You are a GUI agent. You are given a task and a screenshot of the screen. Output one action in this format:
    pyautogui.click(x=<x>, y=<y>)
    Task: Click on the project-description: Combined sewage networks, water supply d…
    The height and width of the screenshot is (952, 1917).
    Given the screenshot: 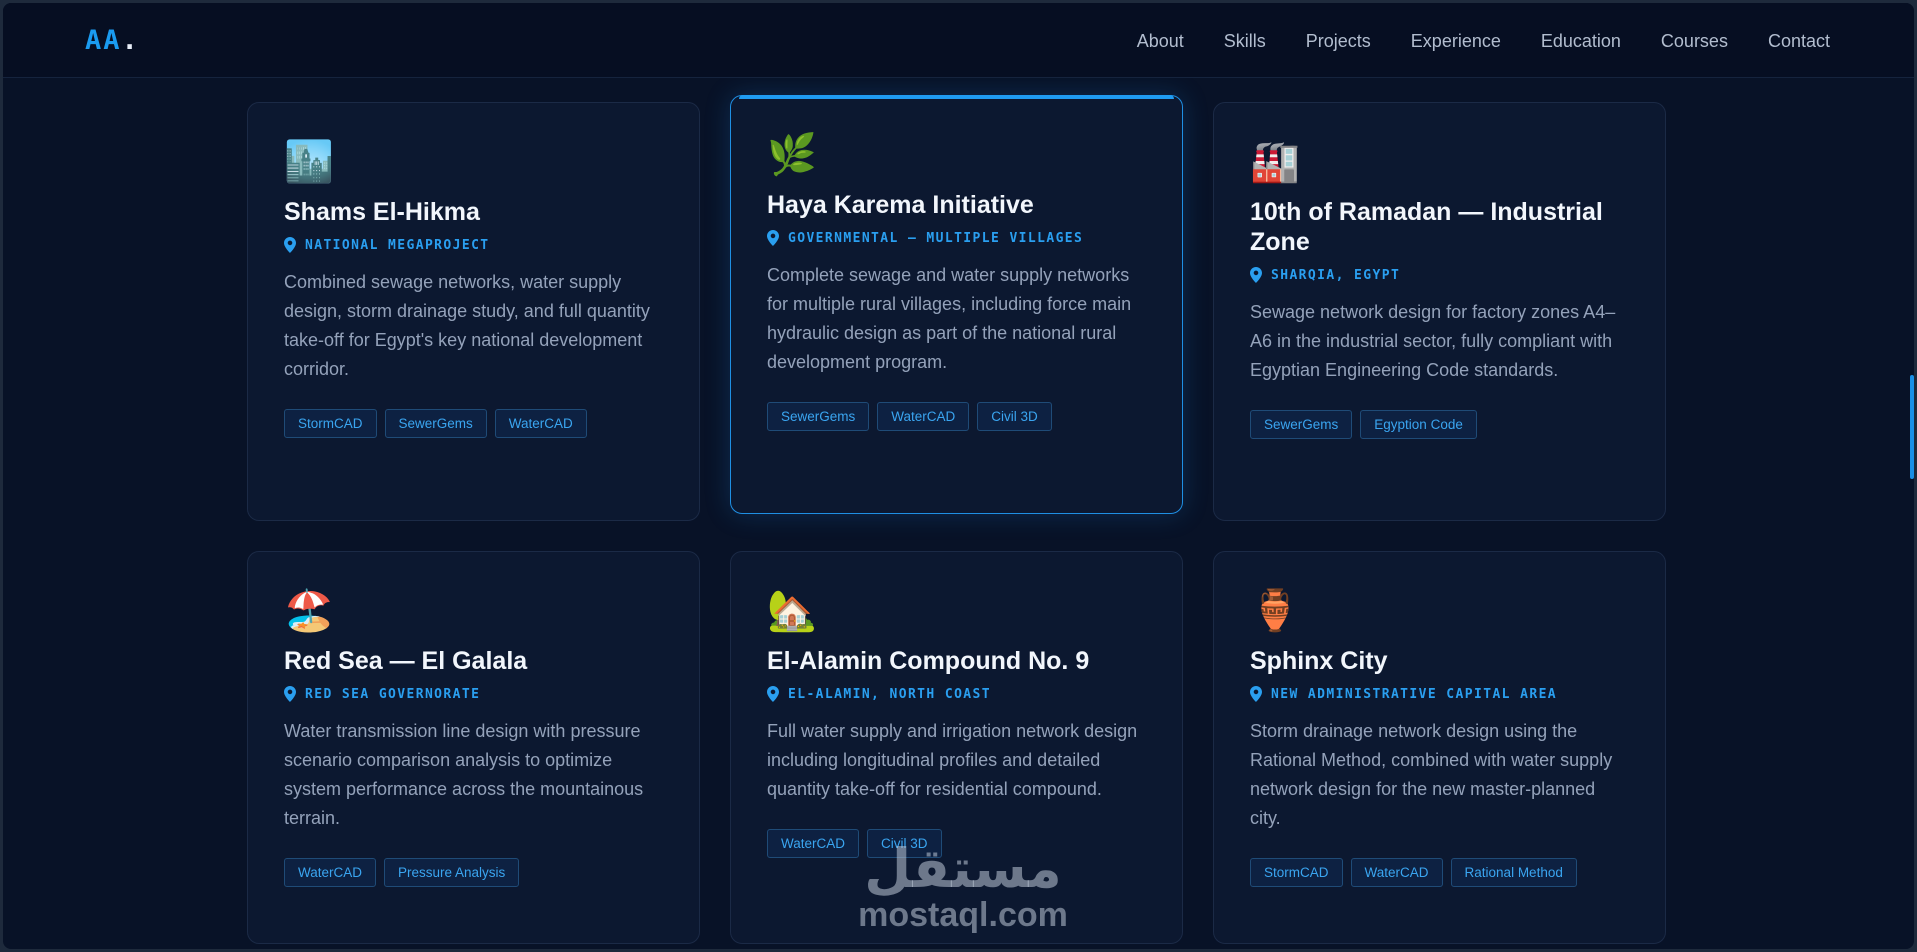 What is the action you would take?
    pyautogui.click(x=467, y=325)
    